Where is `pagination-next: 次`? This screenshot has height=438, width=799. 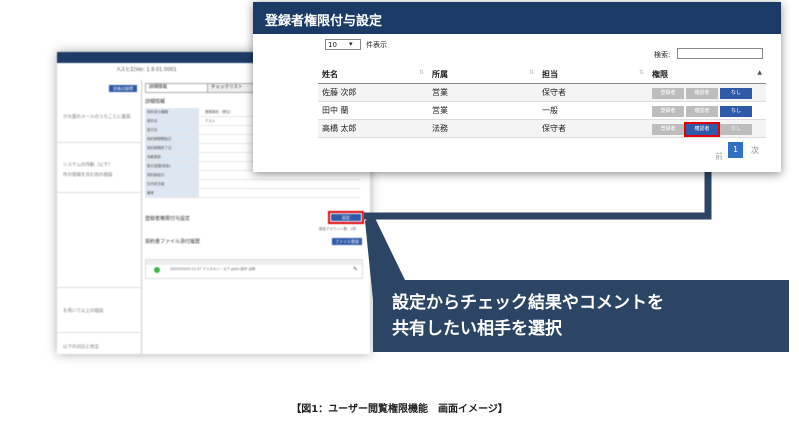 pagination-next: 次 is located at coordinates (755, 150).